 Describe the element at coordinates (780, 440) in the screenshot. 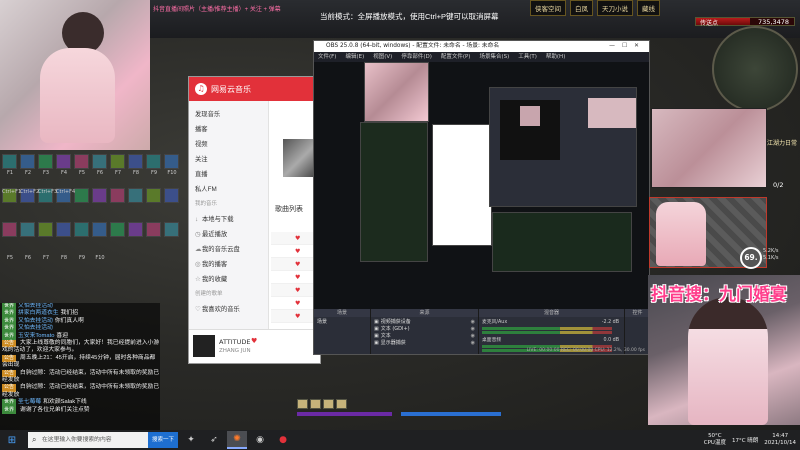

I see `taskbar-clock: 14:47 2021/10/14` at that location.